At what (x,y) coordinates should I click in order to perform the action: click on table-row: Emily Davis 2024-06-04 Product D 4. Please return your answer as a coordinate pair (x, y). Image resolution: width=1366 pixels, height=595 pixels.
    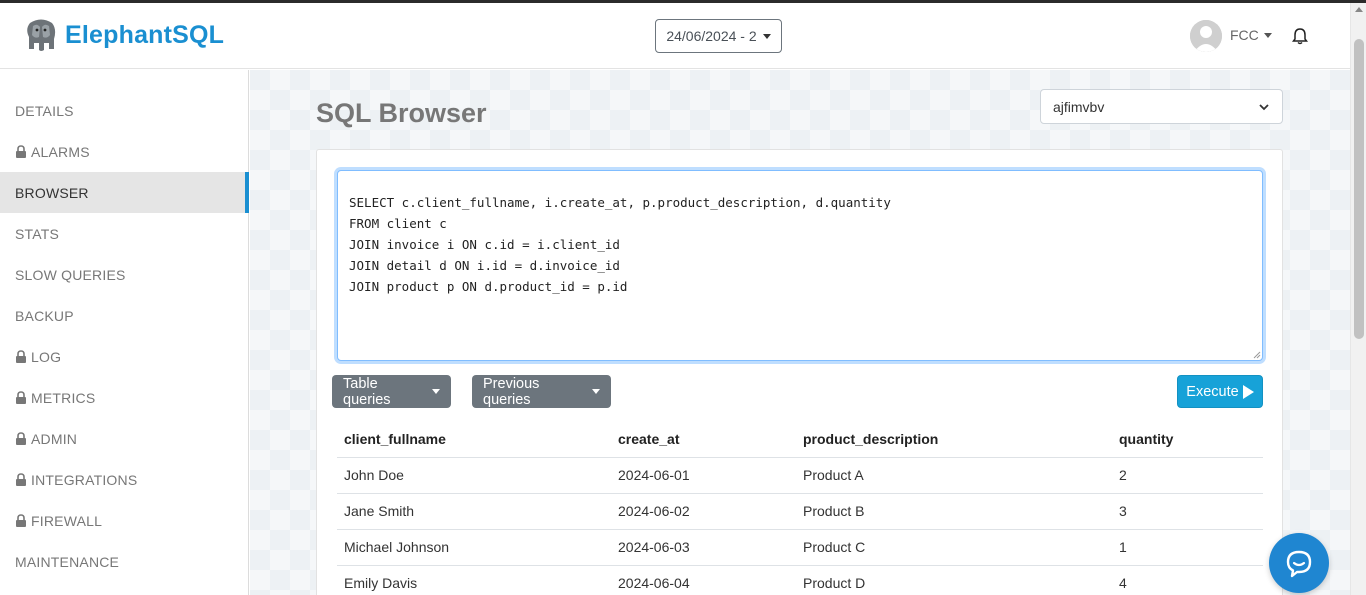
    Looking at the image, I should click on (800, 580).